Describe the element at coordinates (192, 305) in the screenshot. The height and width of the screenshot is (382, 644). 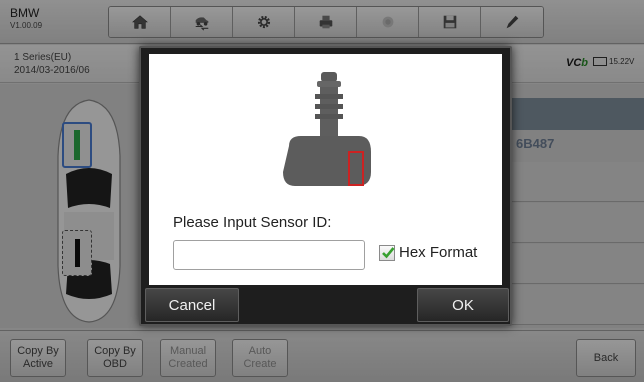
I see `cancel-button: Cancel` at that location.